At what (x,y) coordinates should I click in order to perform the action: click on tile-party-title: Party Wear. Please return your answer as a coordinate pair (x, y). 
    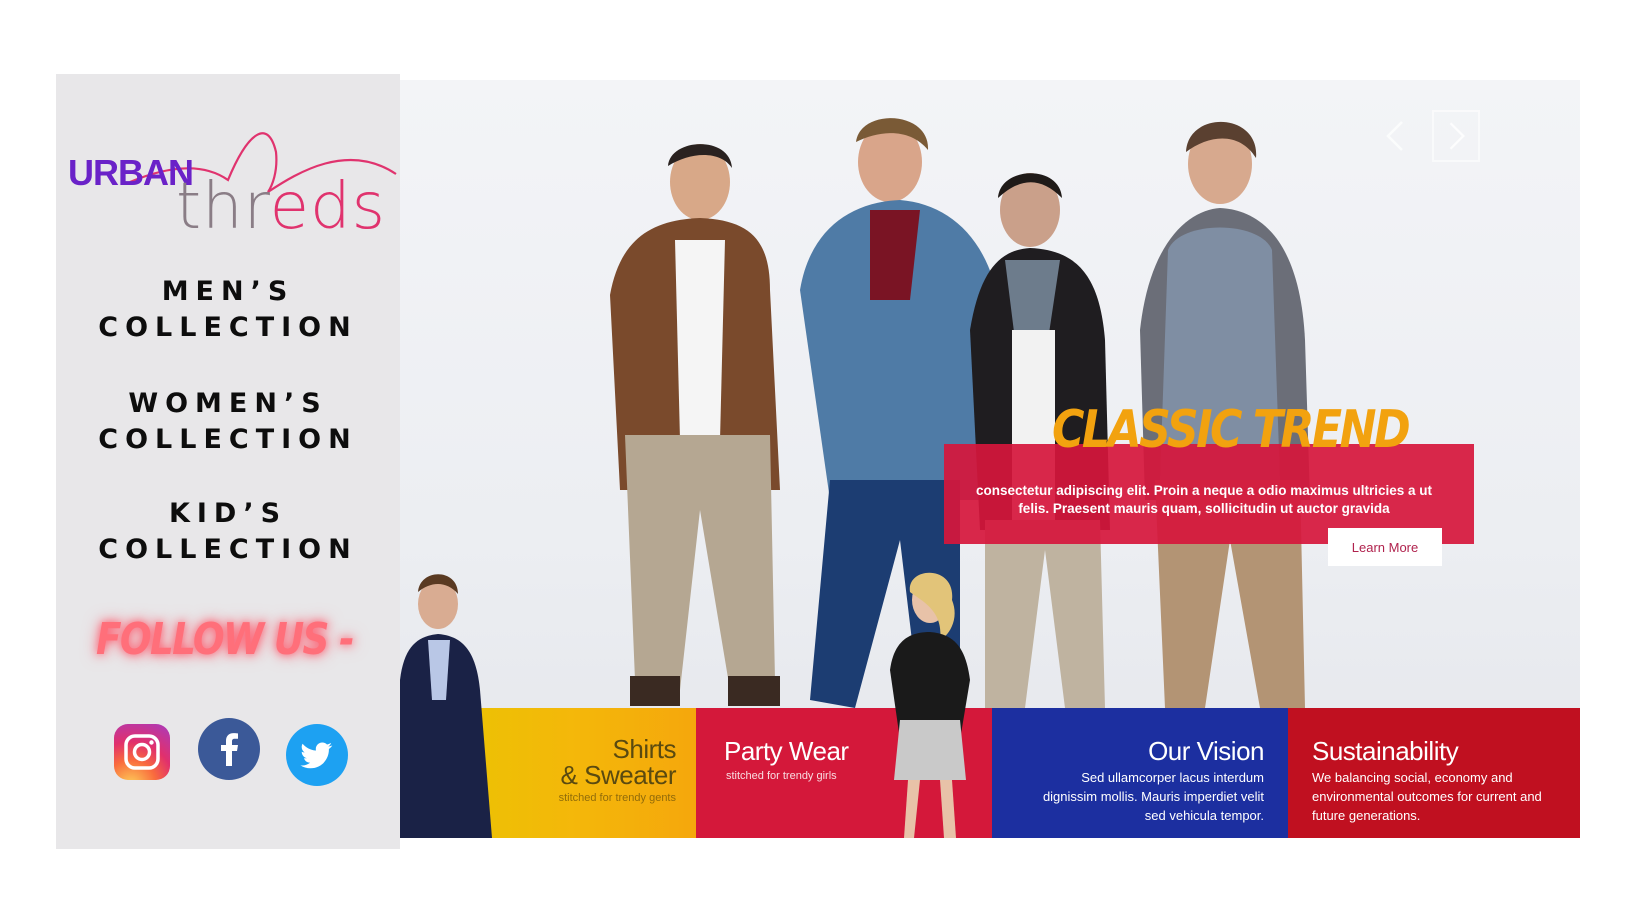
    Looking at the image, I should click on (786, 751).